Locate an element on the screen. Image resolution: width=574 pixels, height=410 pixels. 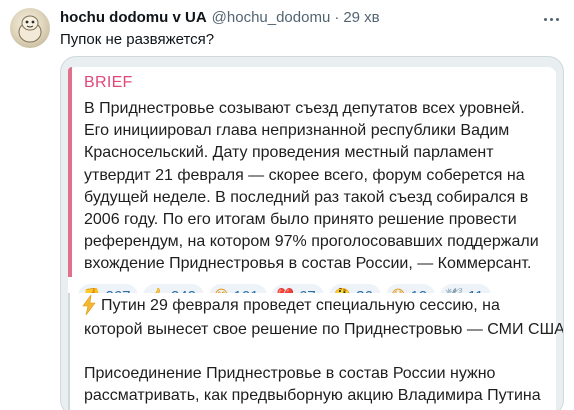
author-handle: @hochu_dodomu is located at coordinates (271, 17).